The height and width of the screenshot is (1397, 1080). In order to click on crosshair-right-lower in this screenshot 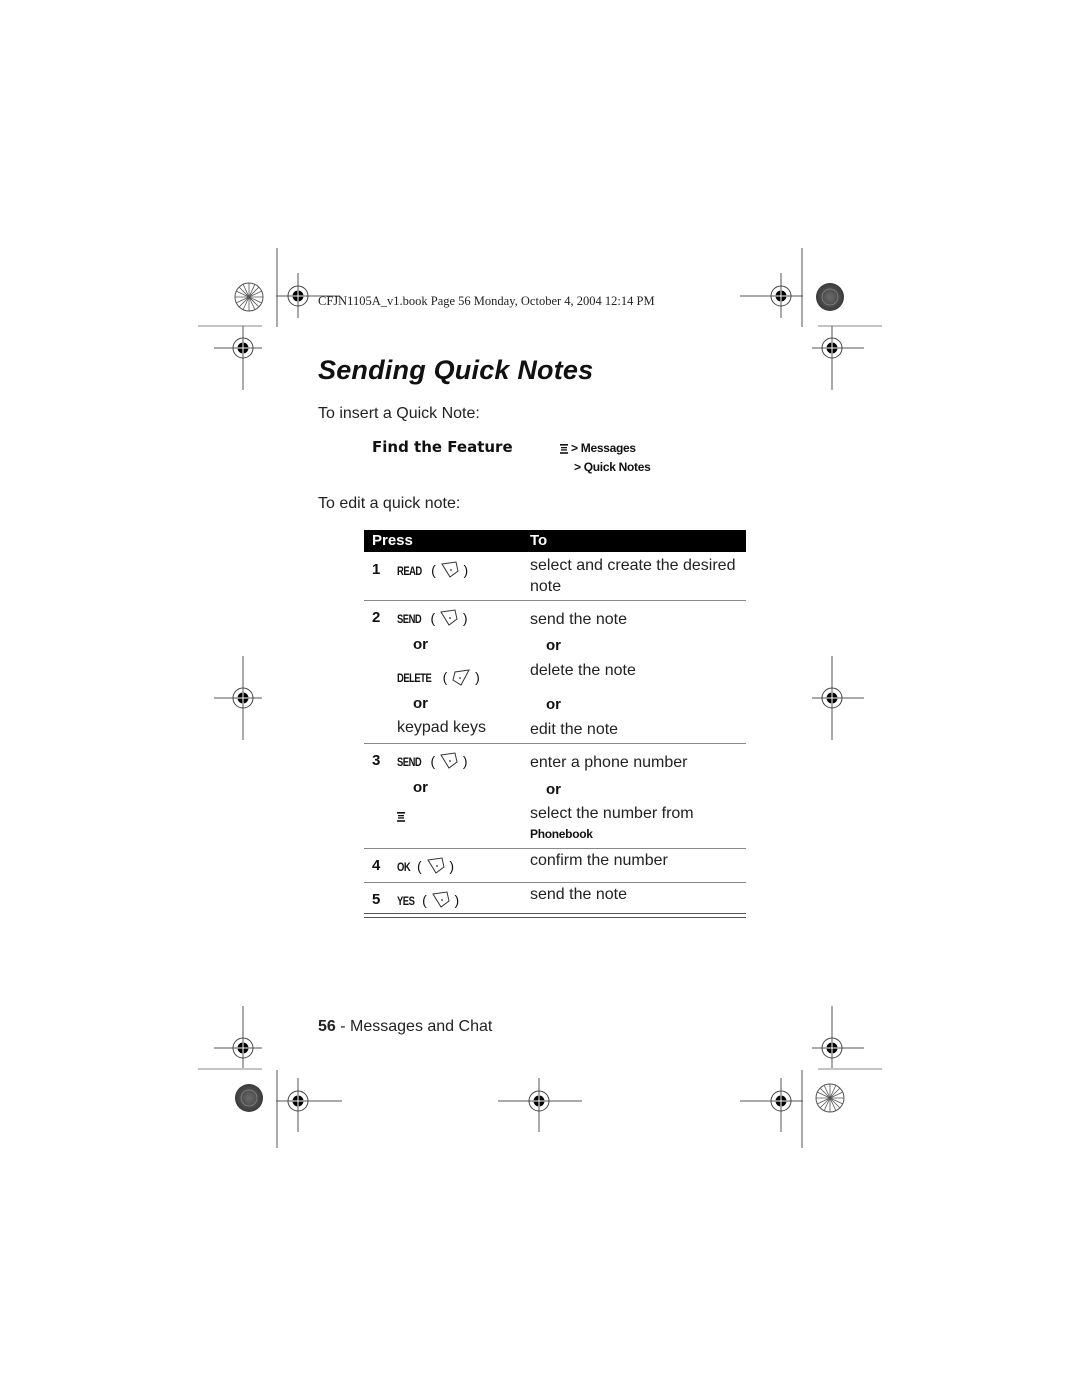, I will do `click(847, 1038)`.